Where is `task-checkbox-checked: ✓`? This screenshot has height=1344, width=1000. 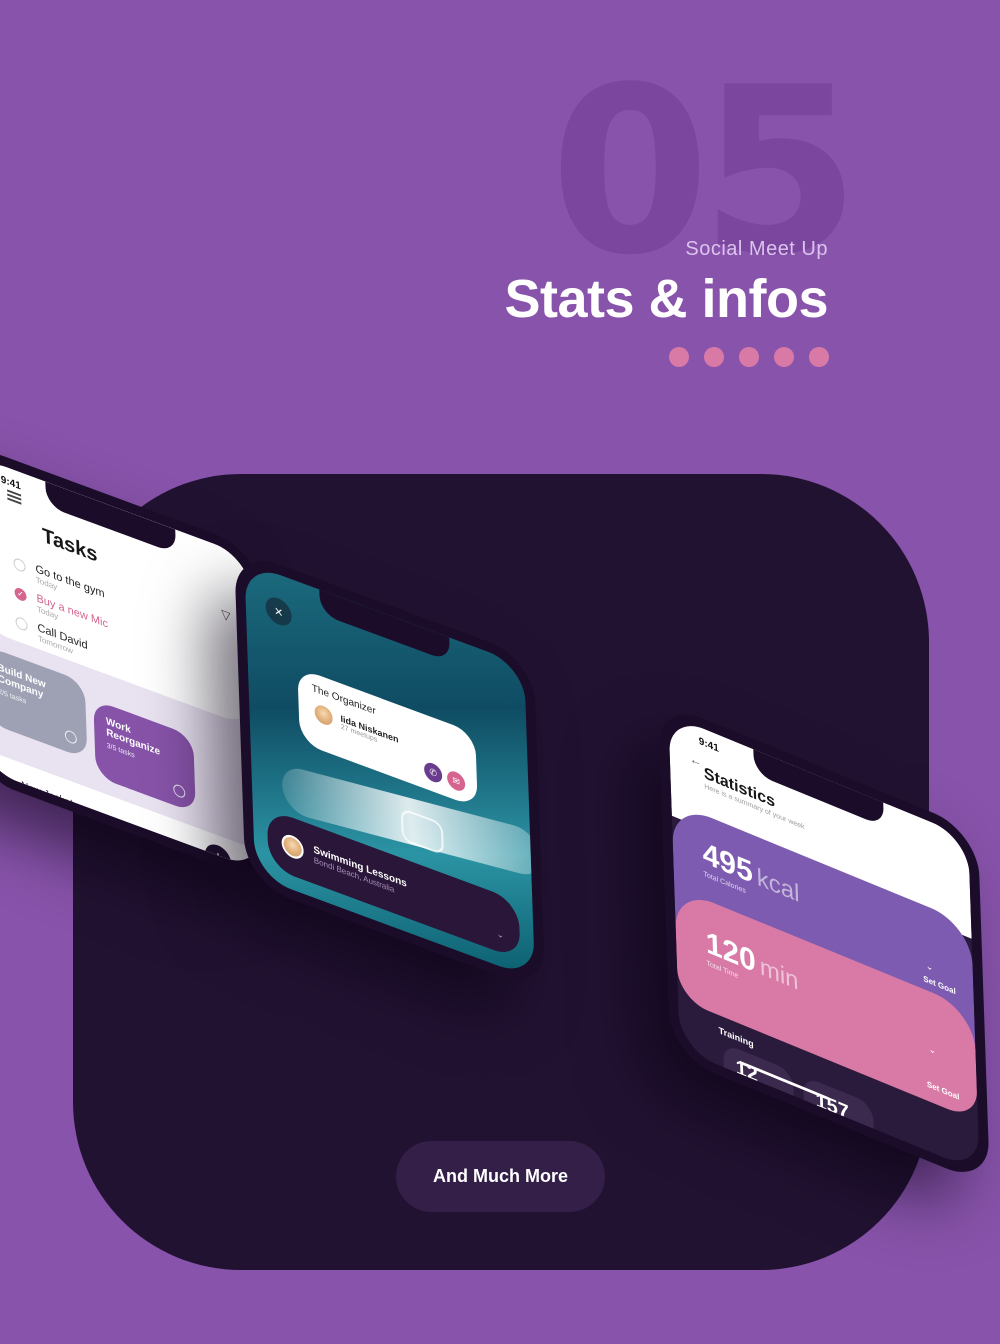
task-checkbox-checked: ✓ is located at coordinates (20, 594).